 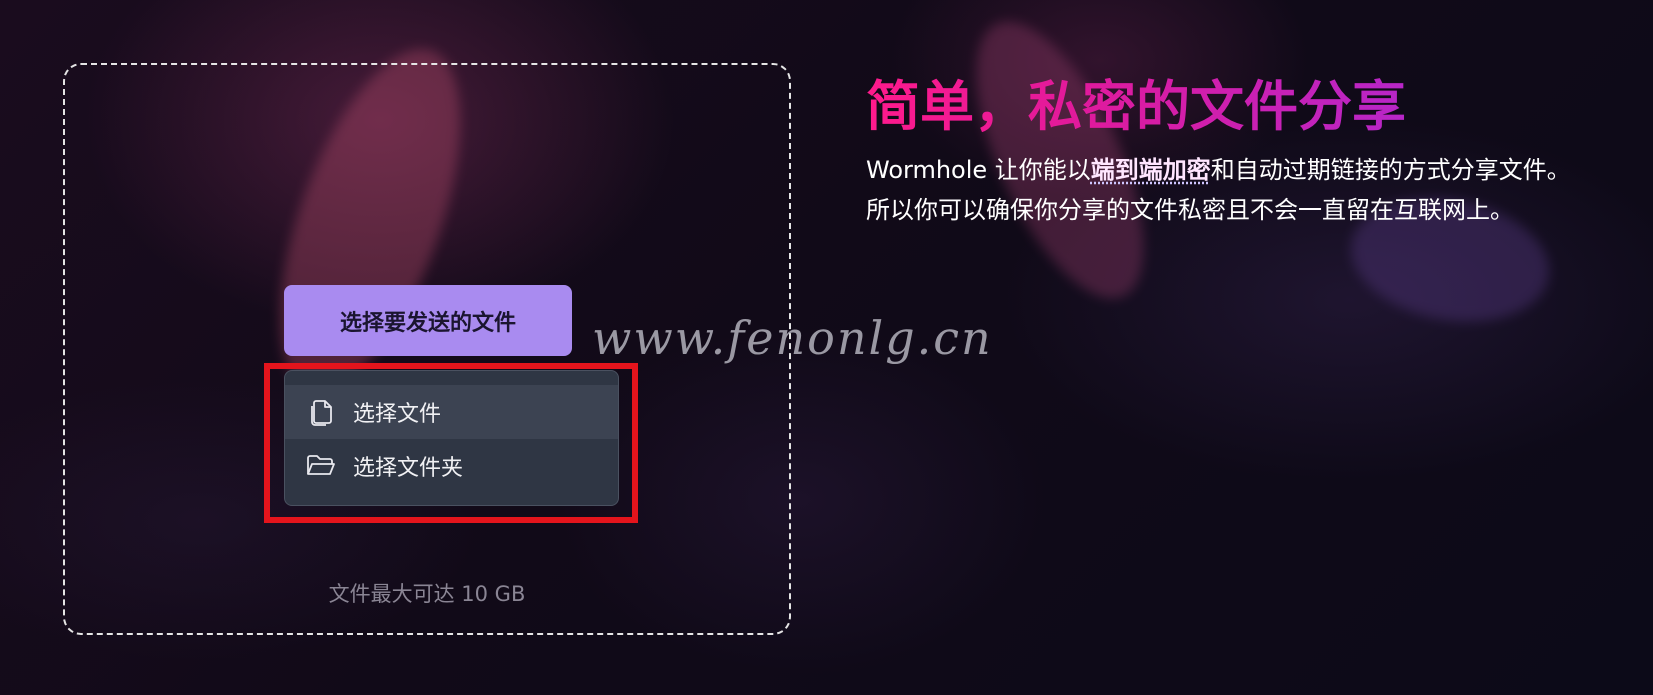 I want to click on page-title: 简单，私密的文件分享, so click(x=1136, y=101).